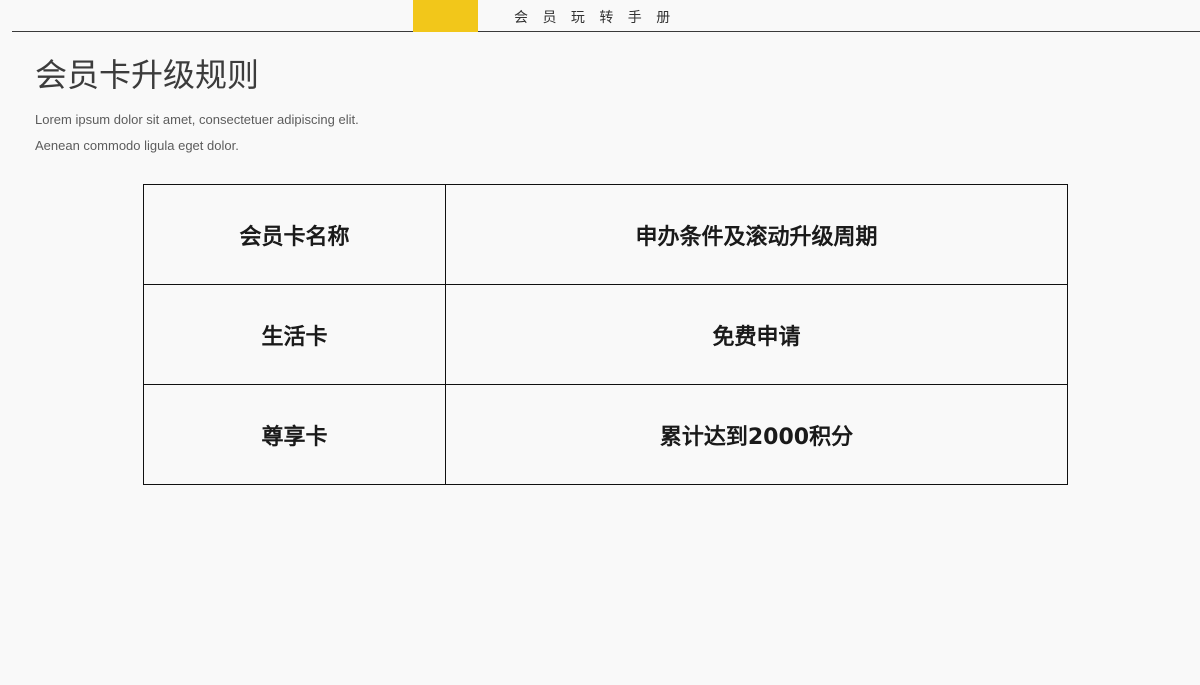 This screenshot has height=685, width=1200. Describe the element at coordinates (756, 434) in the screenshot. I see `condition-cell: 累计达到2000积分` at that location.